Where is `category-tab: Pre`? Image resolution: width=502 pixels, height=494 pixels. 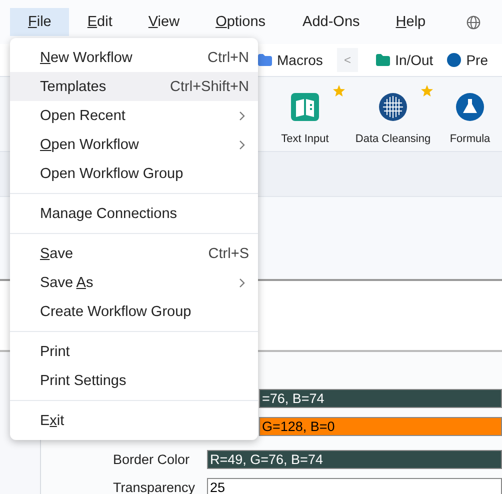 category-tab: Pre is located at coordinates (477, 60).